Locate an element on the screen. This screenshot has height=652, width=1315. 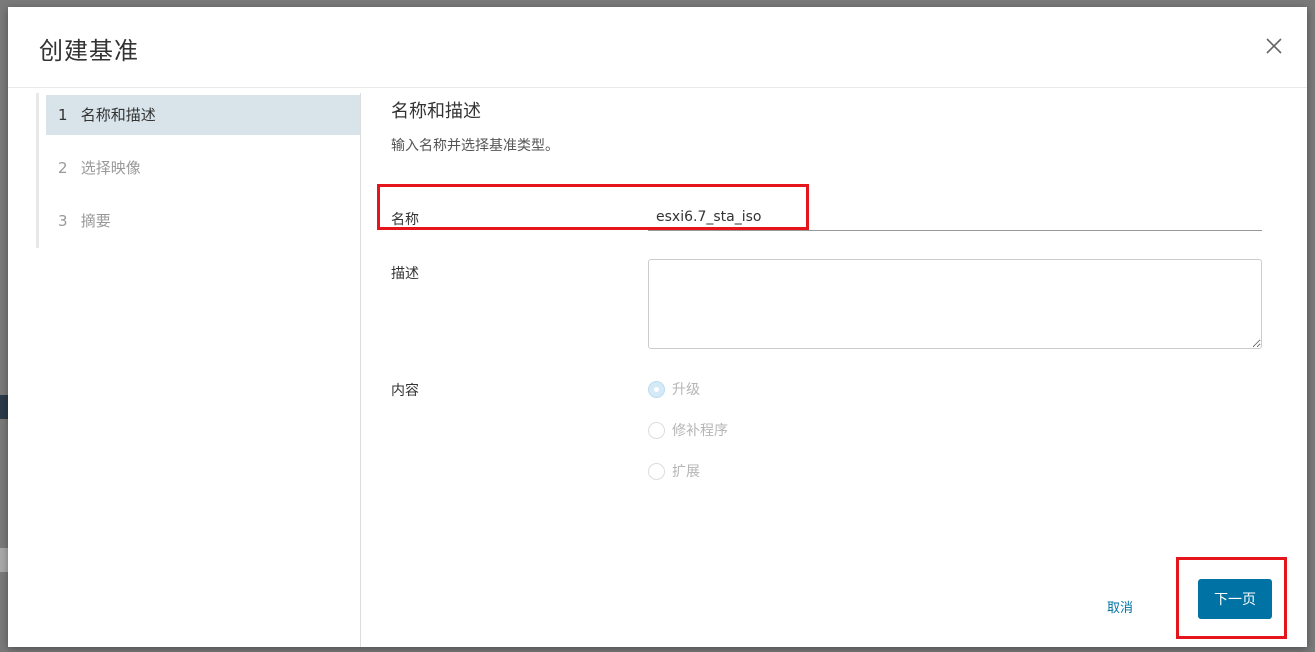
close-icon is located at coordinates (1274, 46).